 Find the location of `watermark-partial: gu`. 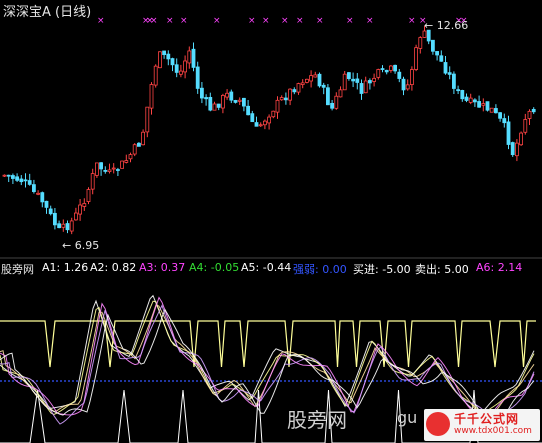

watermark-partial: gu is located at coordinates (407, 417).